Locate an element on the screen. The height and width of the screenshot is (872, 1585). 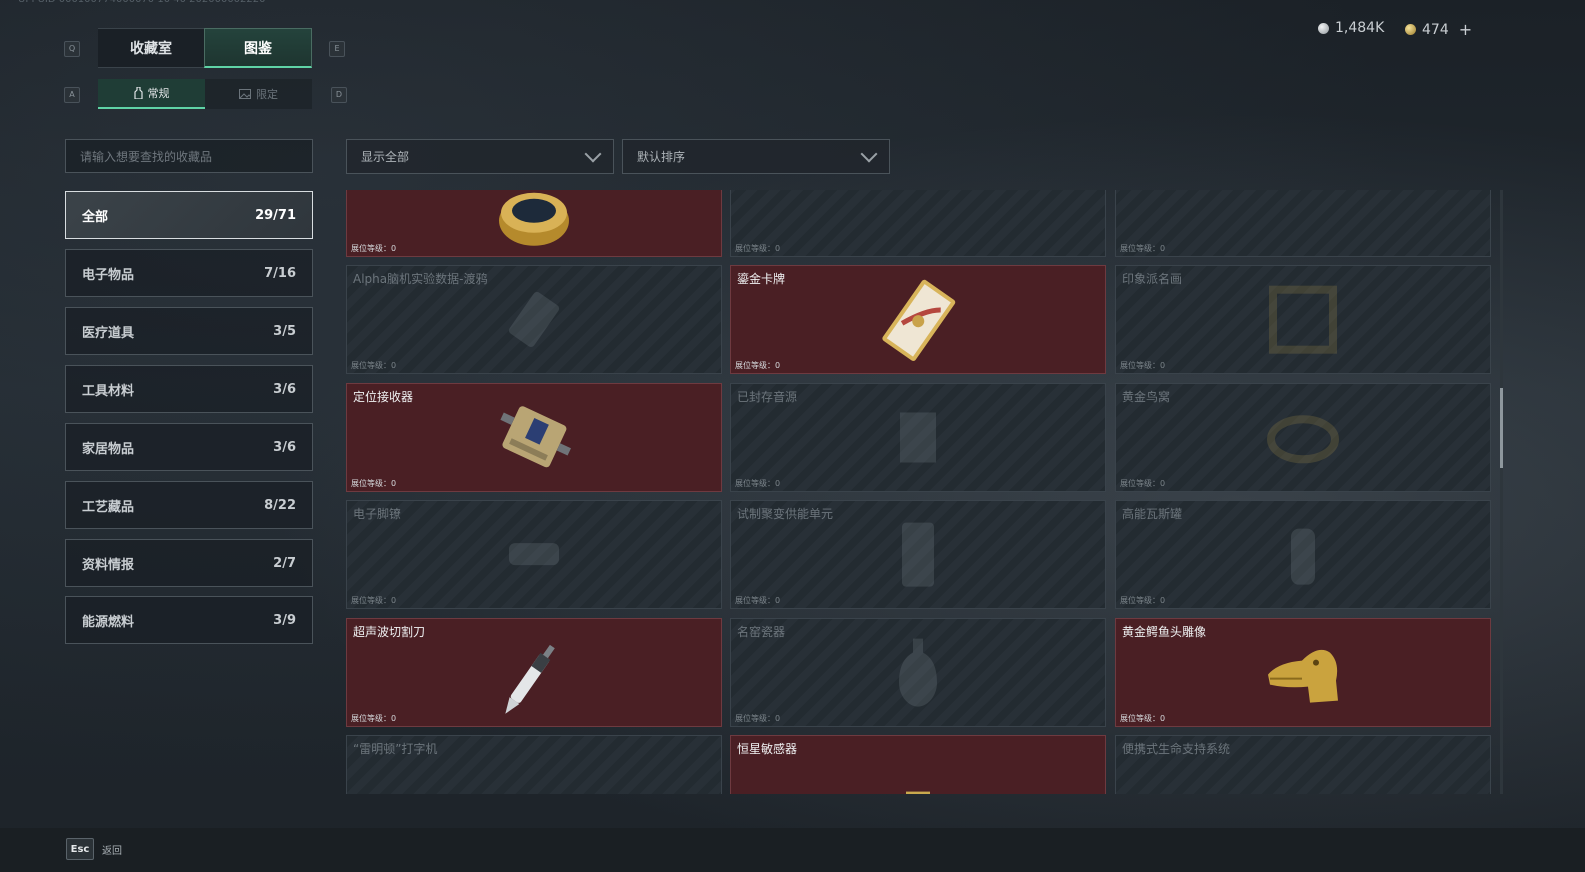
item-name: 试制聚变供能单元 is located at coordinates (785, 514).